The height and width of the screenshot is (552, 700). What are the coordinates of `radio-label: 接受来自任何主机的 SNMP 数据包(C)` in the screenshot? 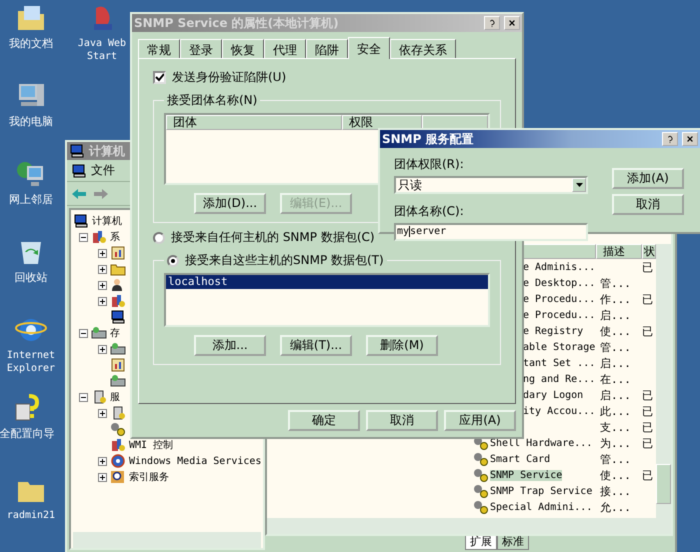 It's located at (273, 237).